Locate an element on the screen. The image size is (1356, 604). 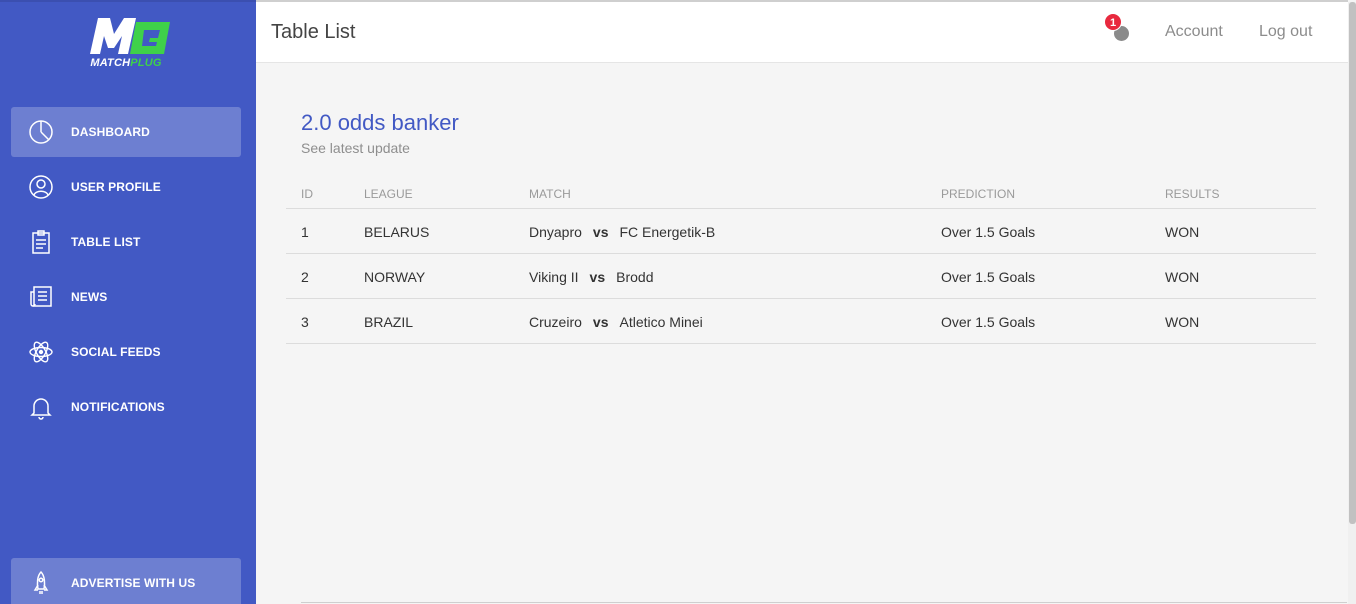
cell-league: BRAZIL is located at coordinates (389, 322).